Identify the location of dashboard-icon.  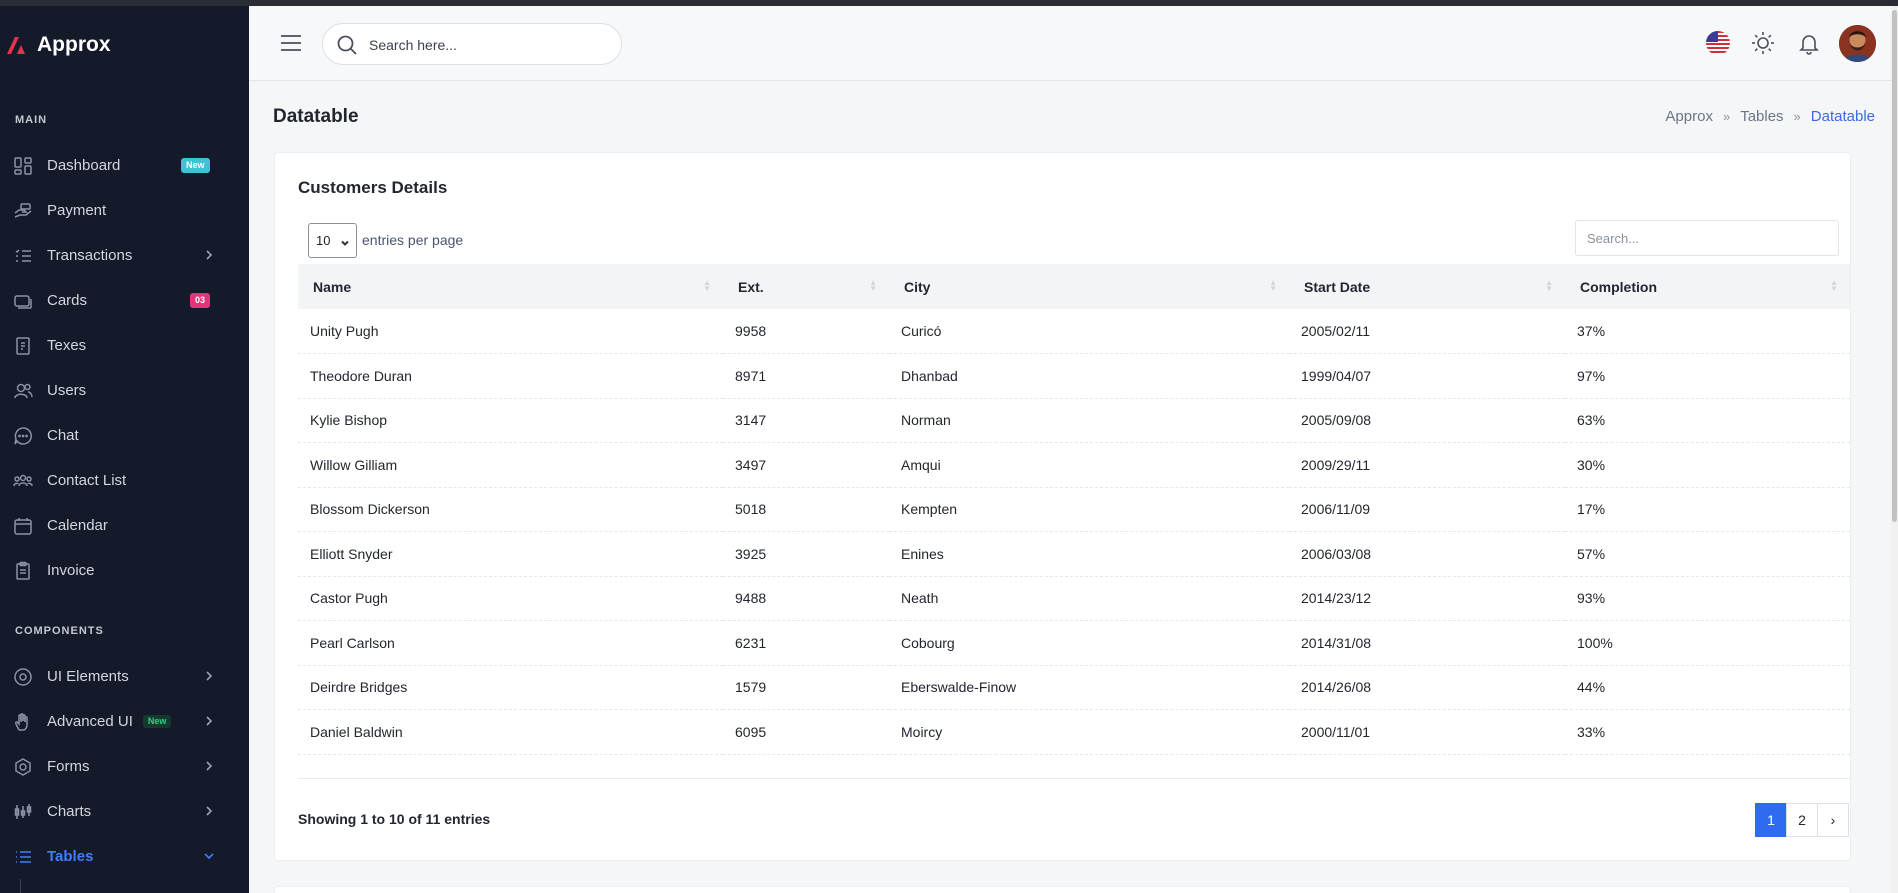
(23, 166).